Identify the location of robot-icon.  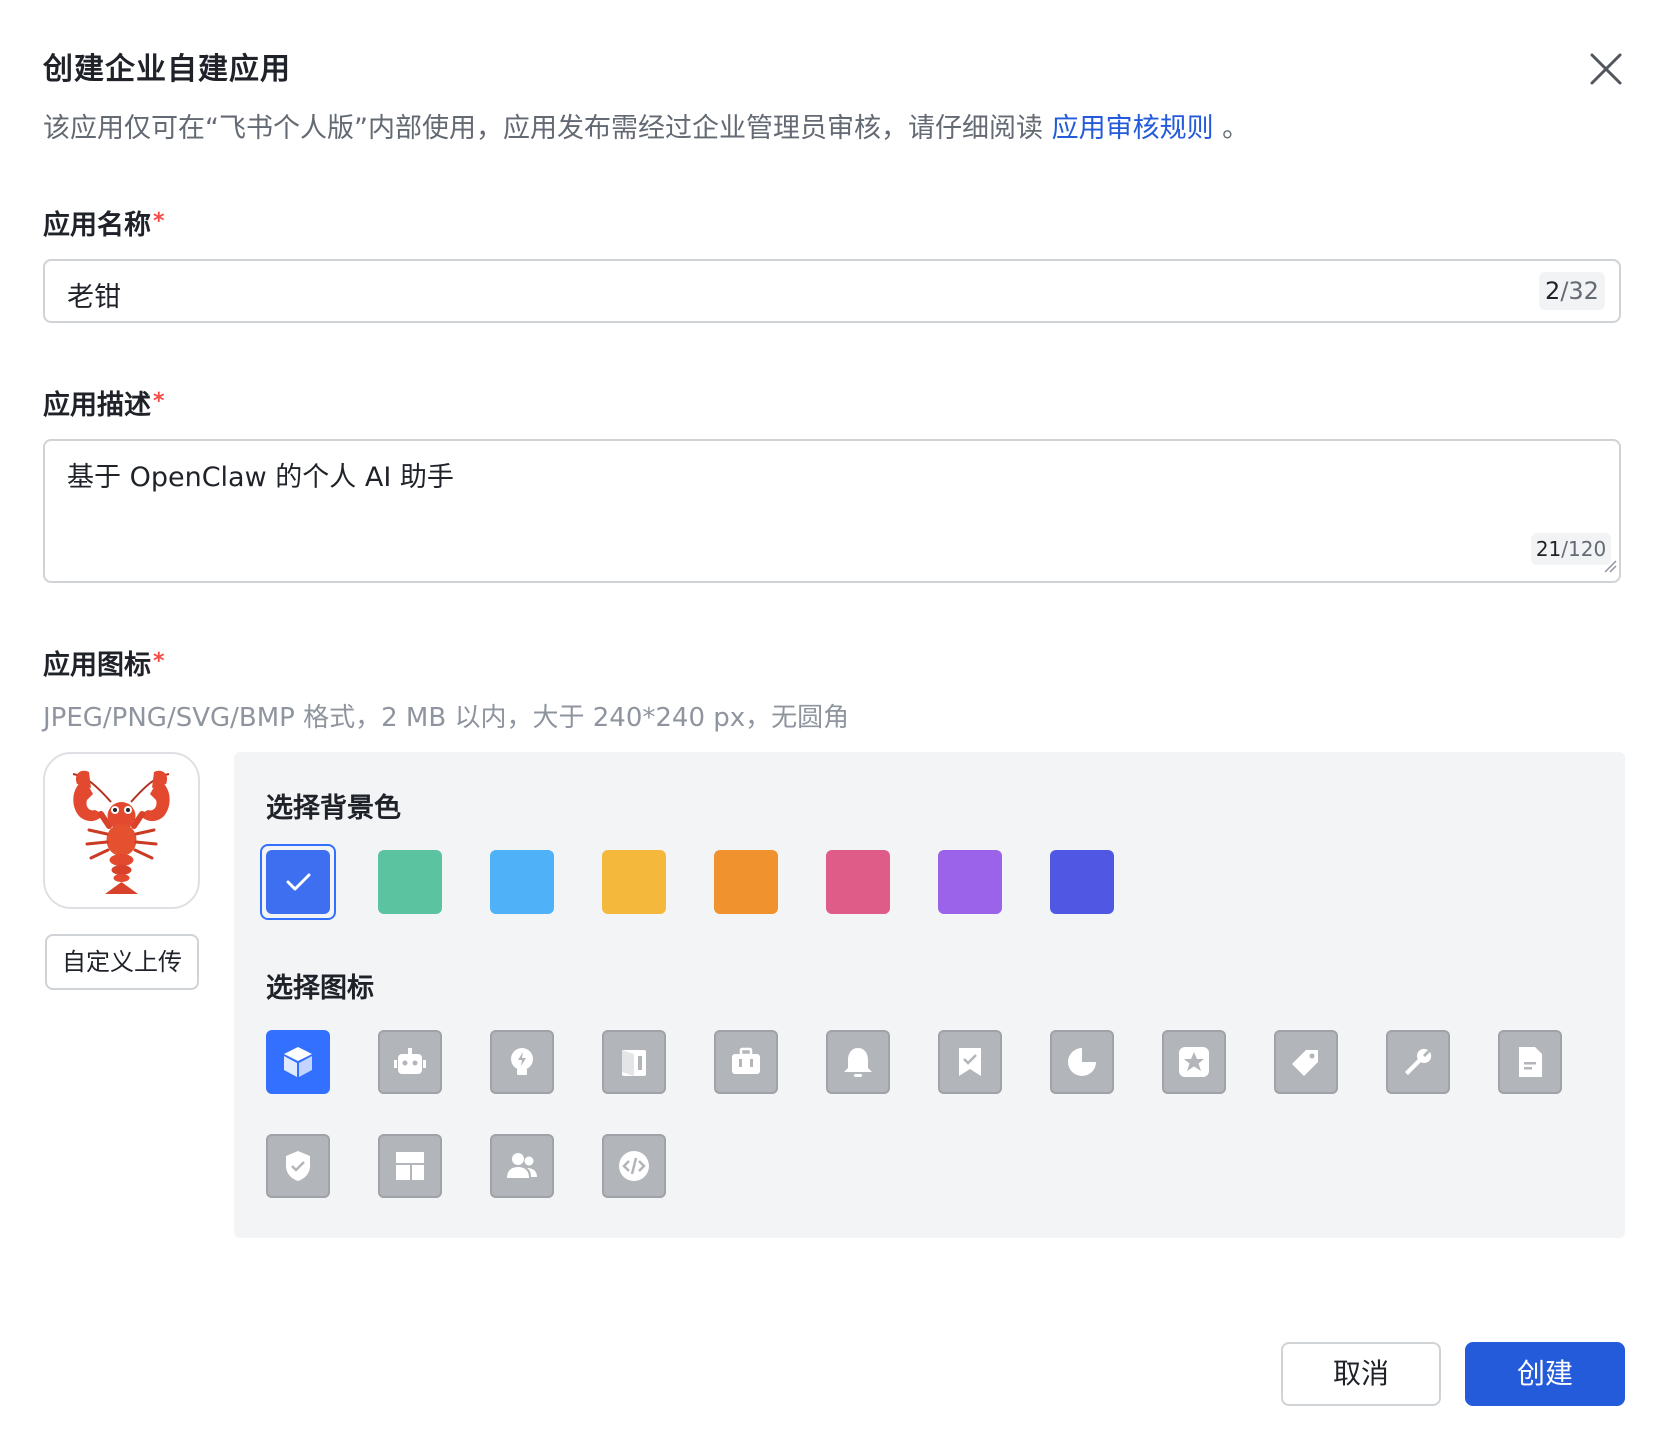
(410, 1062).